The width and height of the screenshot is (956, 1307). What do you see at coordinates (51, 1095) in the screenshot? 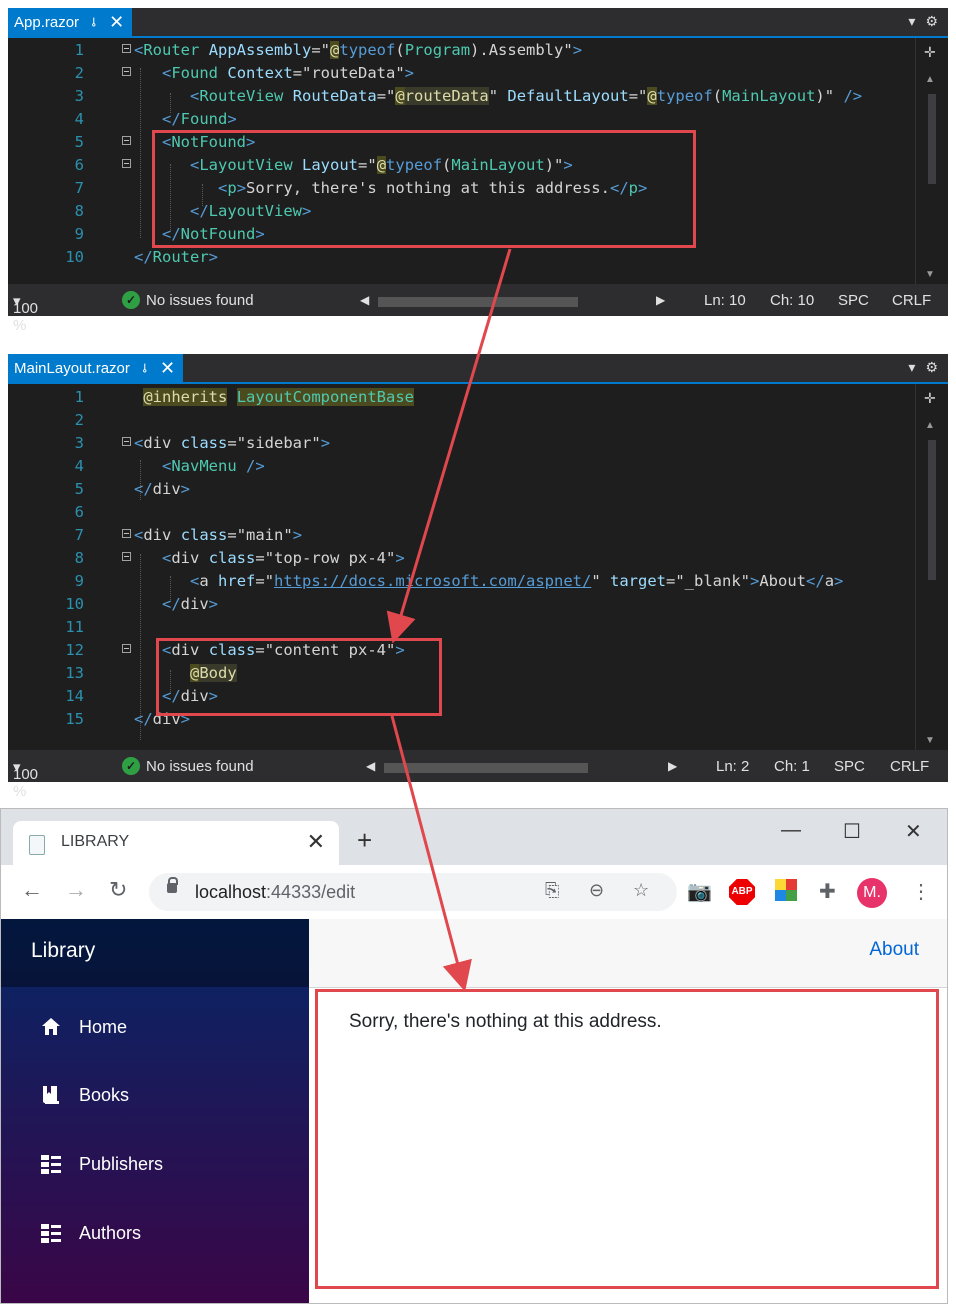
I see `book-icon` at bounding box center [51, 1095].